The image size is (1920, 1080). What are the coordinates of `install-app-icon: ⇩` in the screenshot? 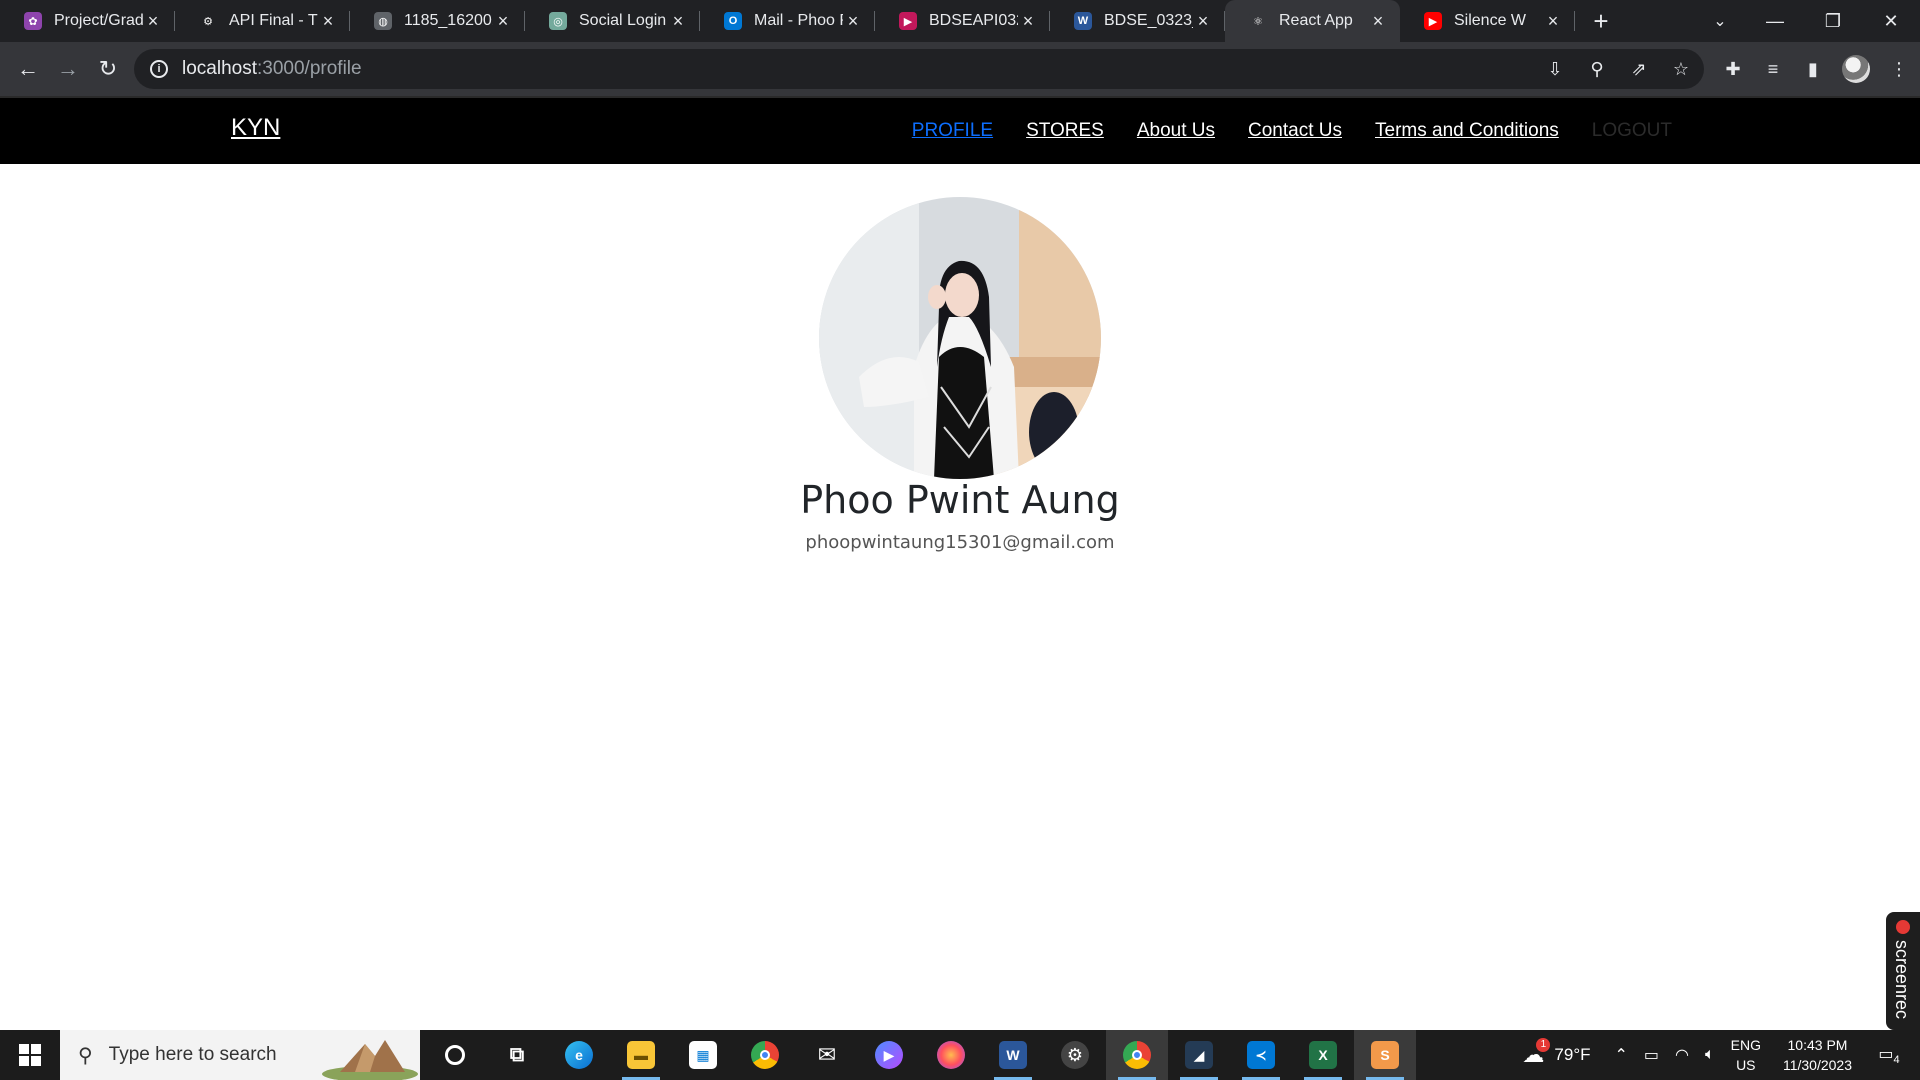 It's located at (1555, 69).